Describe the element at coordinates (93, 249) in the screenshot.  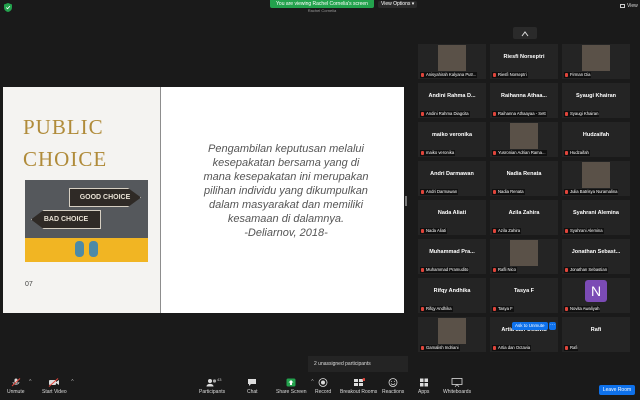
I see `right-shoe` at that location.